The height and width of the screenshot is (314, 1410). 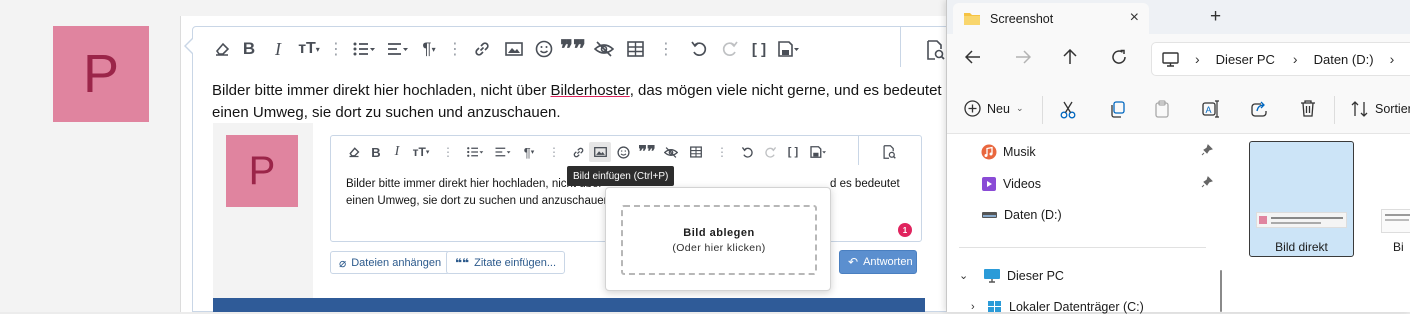 I want to click on embedded-toolbar: B I тT ▾ ⋮ ¶ ▾ ⋮ ❞❞ ⋮ [ ], so click(x=587, y=152).